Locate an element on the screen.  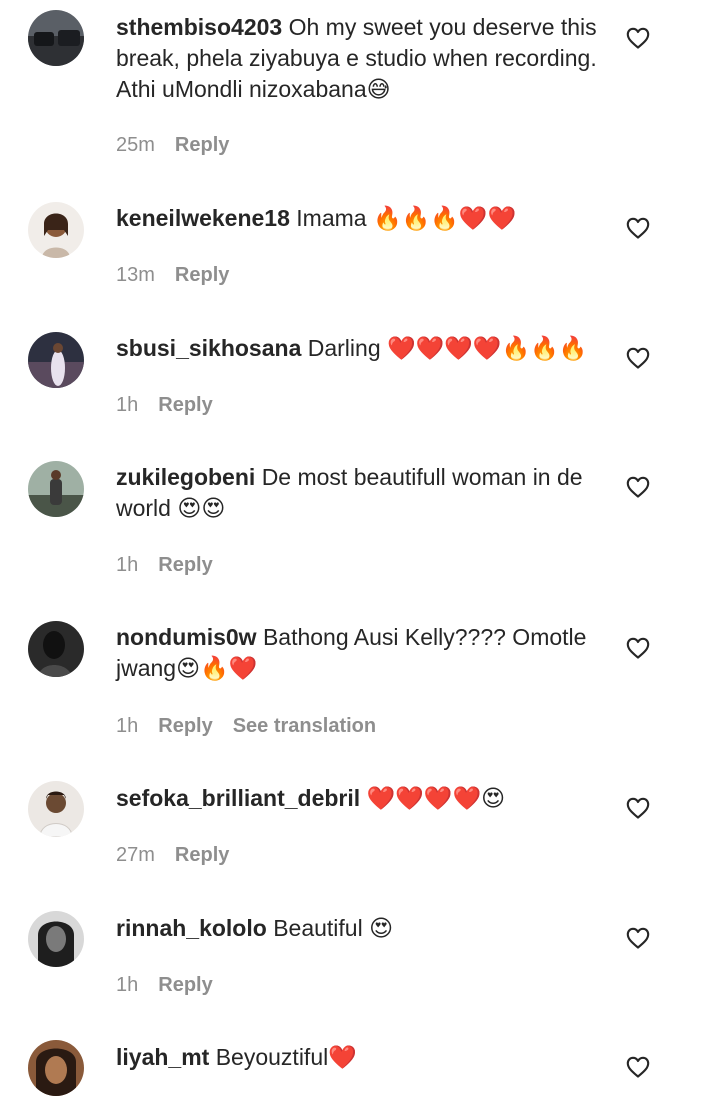
comment-body: liyah_mt Beyouztiful❤️ is located at coordinates (360, 1057).